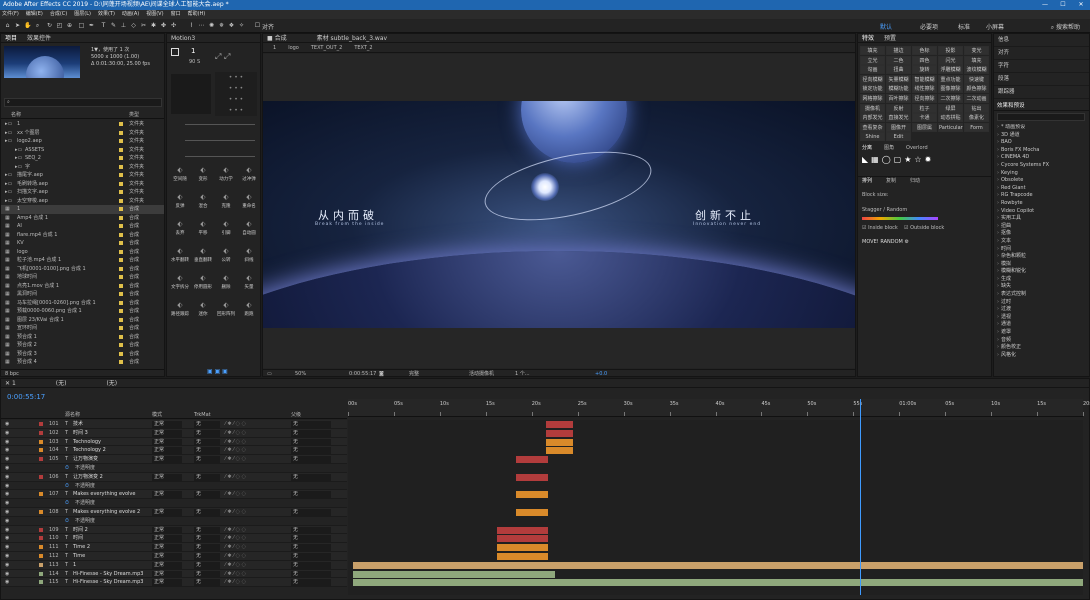 The height and width of the screenshot is (600, 1090). Describe the element at coordinates (82, 320) in the screenshot. I see `project-item: ▦ 图层 23/KVai 合成 1 合成` at that location.